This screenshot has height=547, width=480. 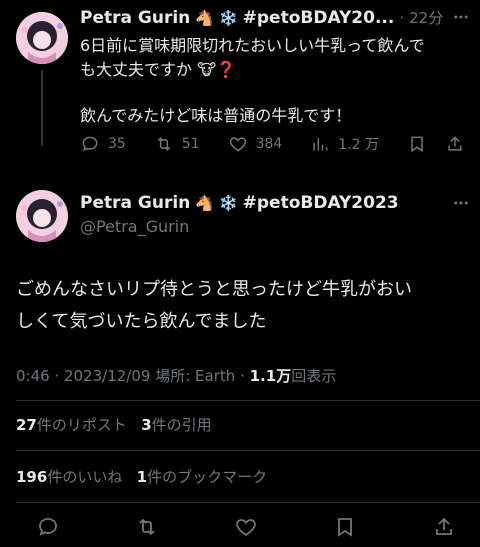 I want to click on post-views-count: 1.1万, so click(x=270, y=376).